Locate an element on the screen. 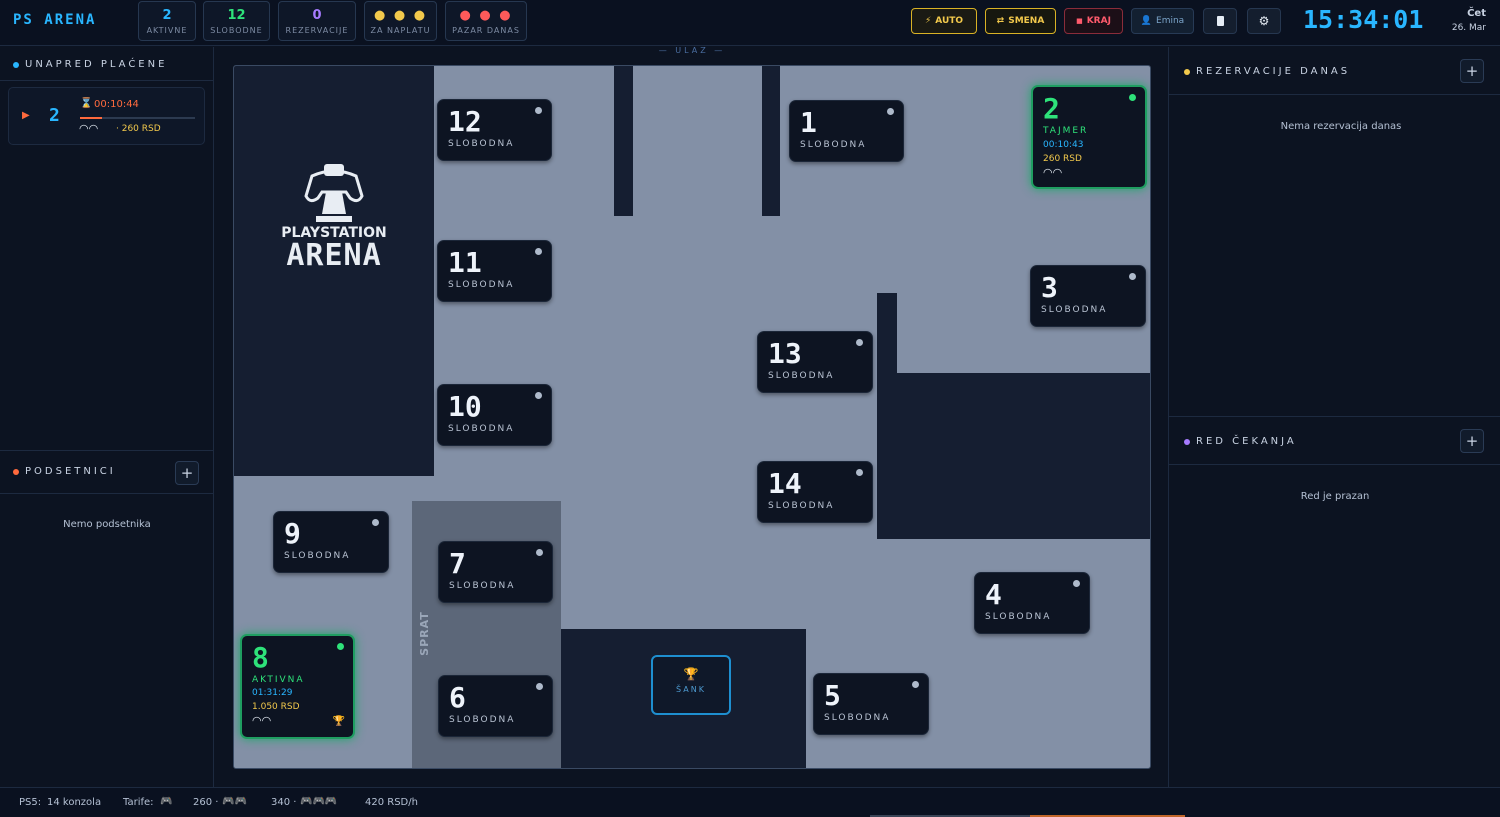 This screenshot has width=1500, height=817. reminders-header: PODSETNICI is located at coordinates (64, 471).